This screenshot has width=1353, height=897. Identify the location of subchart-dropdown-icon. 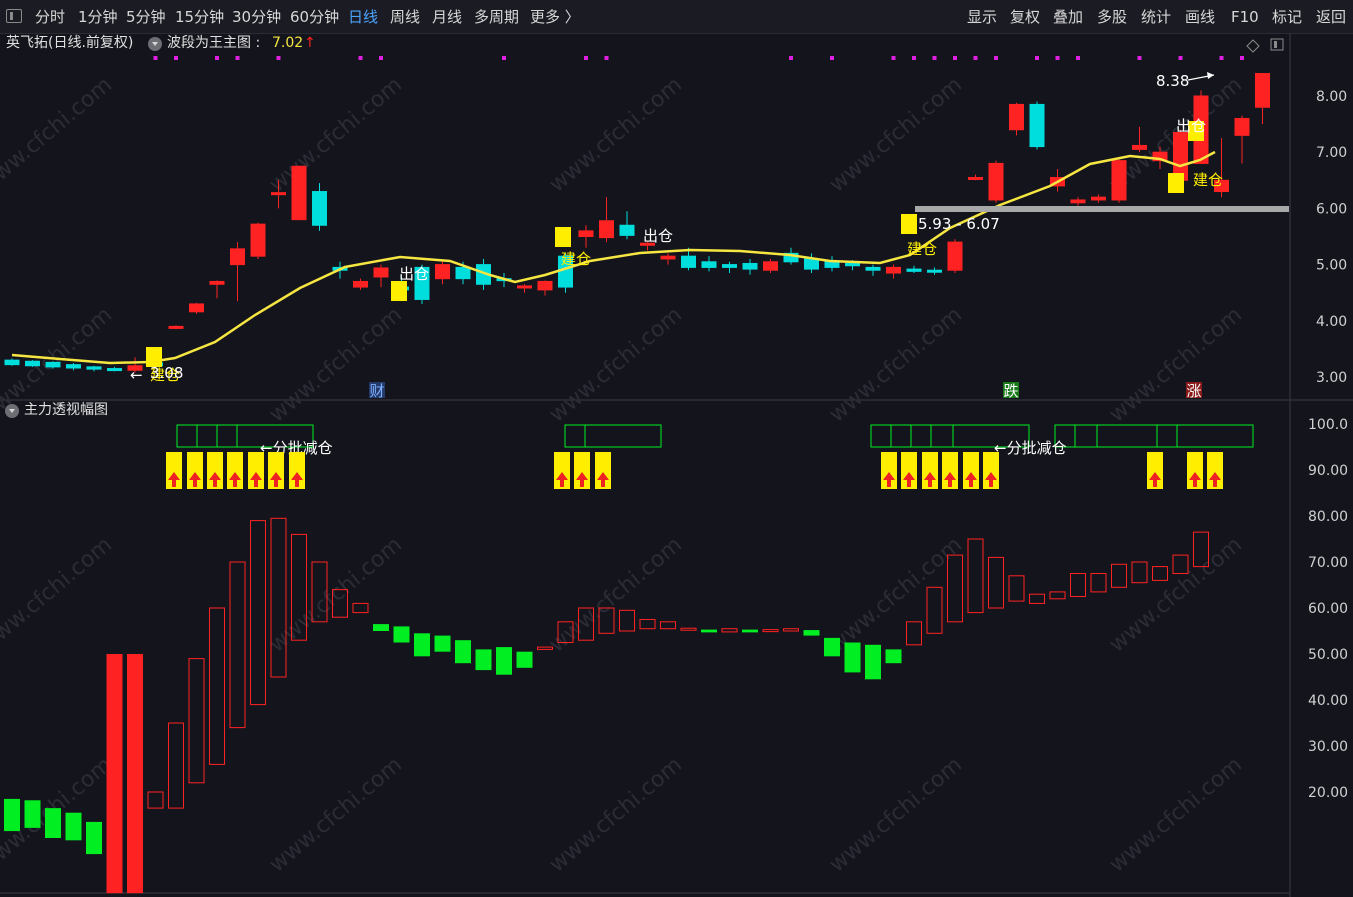
(12, 411).